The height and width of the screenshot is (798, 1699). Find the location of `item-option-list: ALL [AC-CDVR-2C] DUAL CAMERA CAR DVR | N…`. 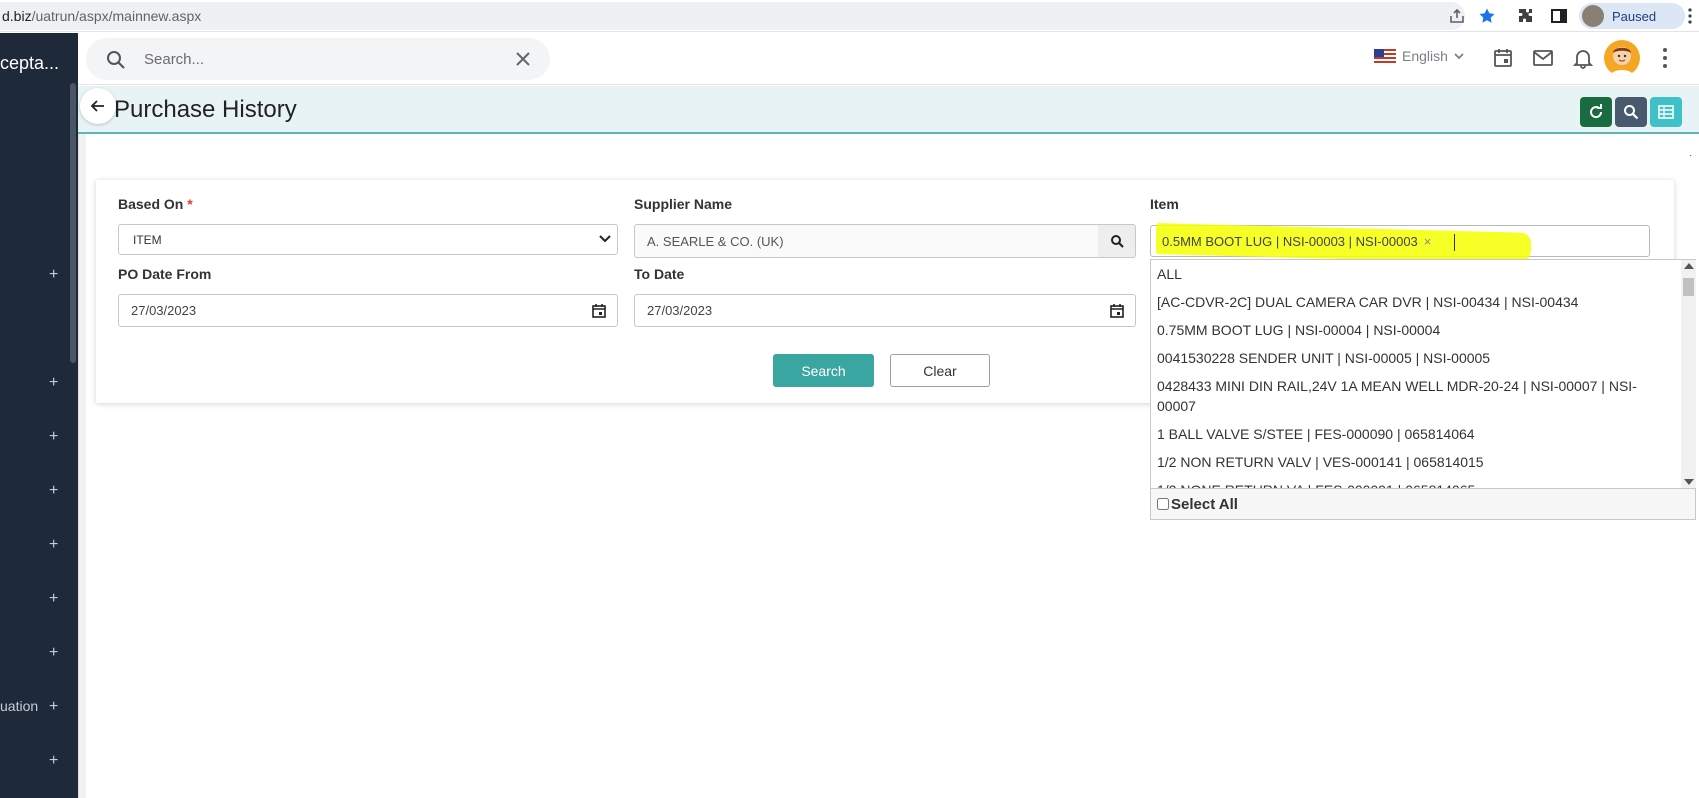

item-option-list: ALL [AC-CDVR-2C] DUAL CAMERA CAR DVR | N… is located at coordinates (1415, 374).